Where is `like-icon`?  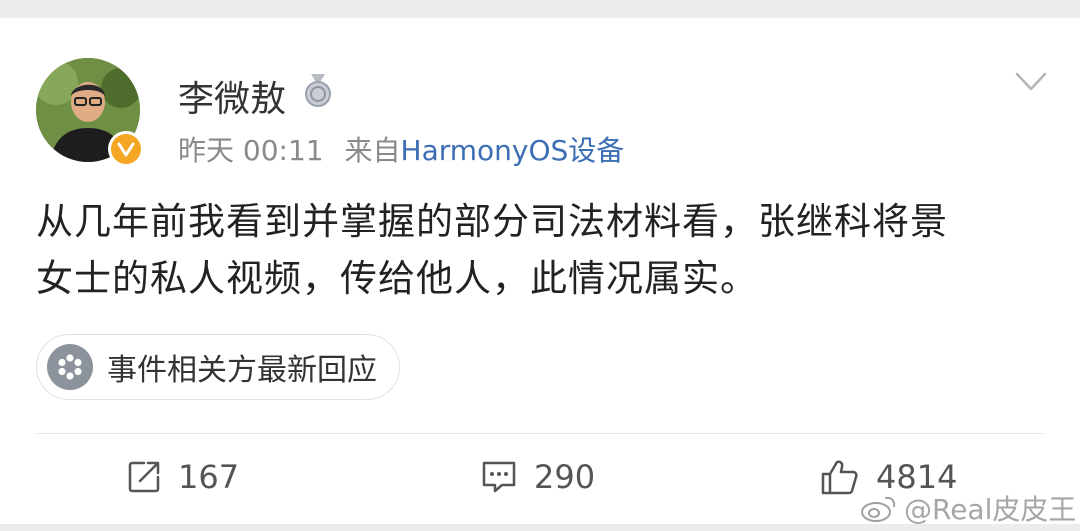
like-icon is located at coordinates (839, 477).